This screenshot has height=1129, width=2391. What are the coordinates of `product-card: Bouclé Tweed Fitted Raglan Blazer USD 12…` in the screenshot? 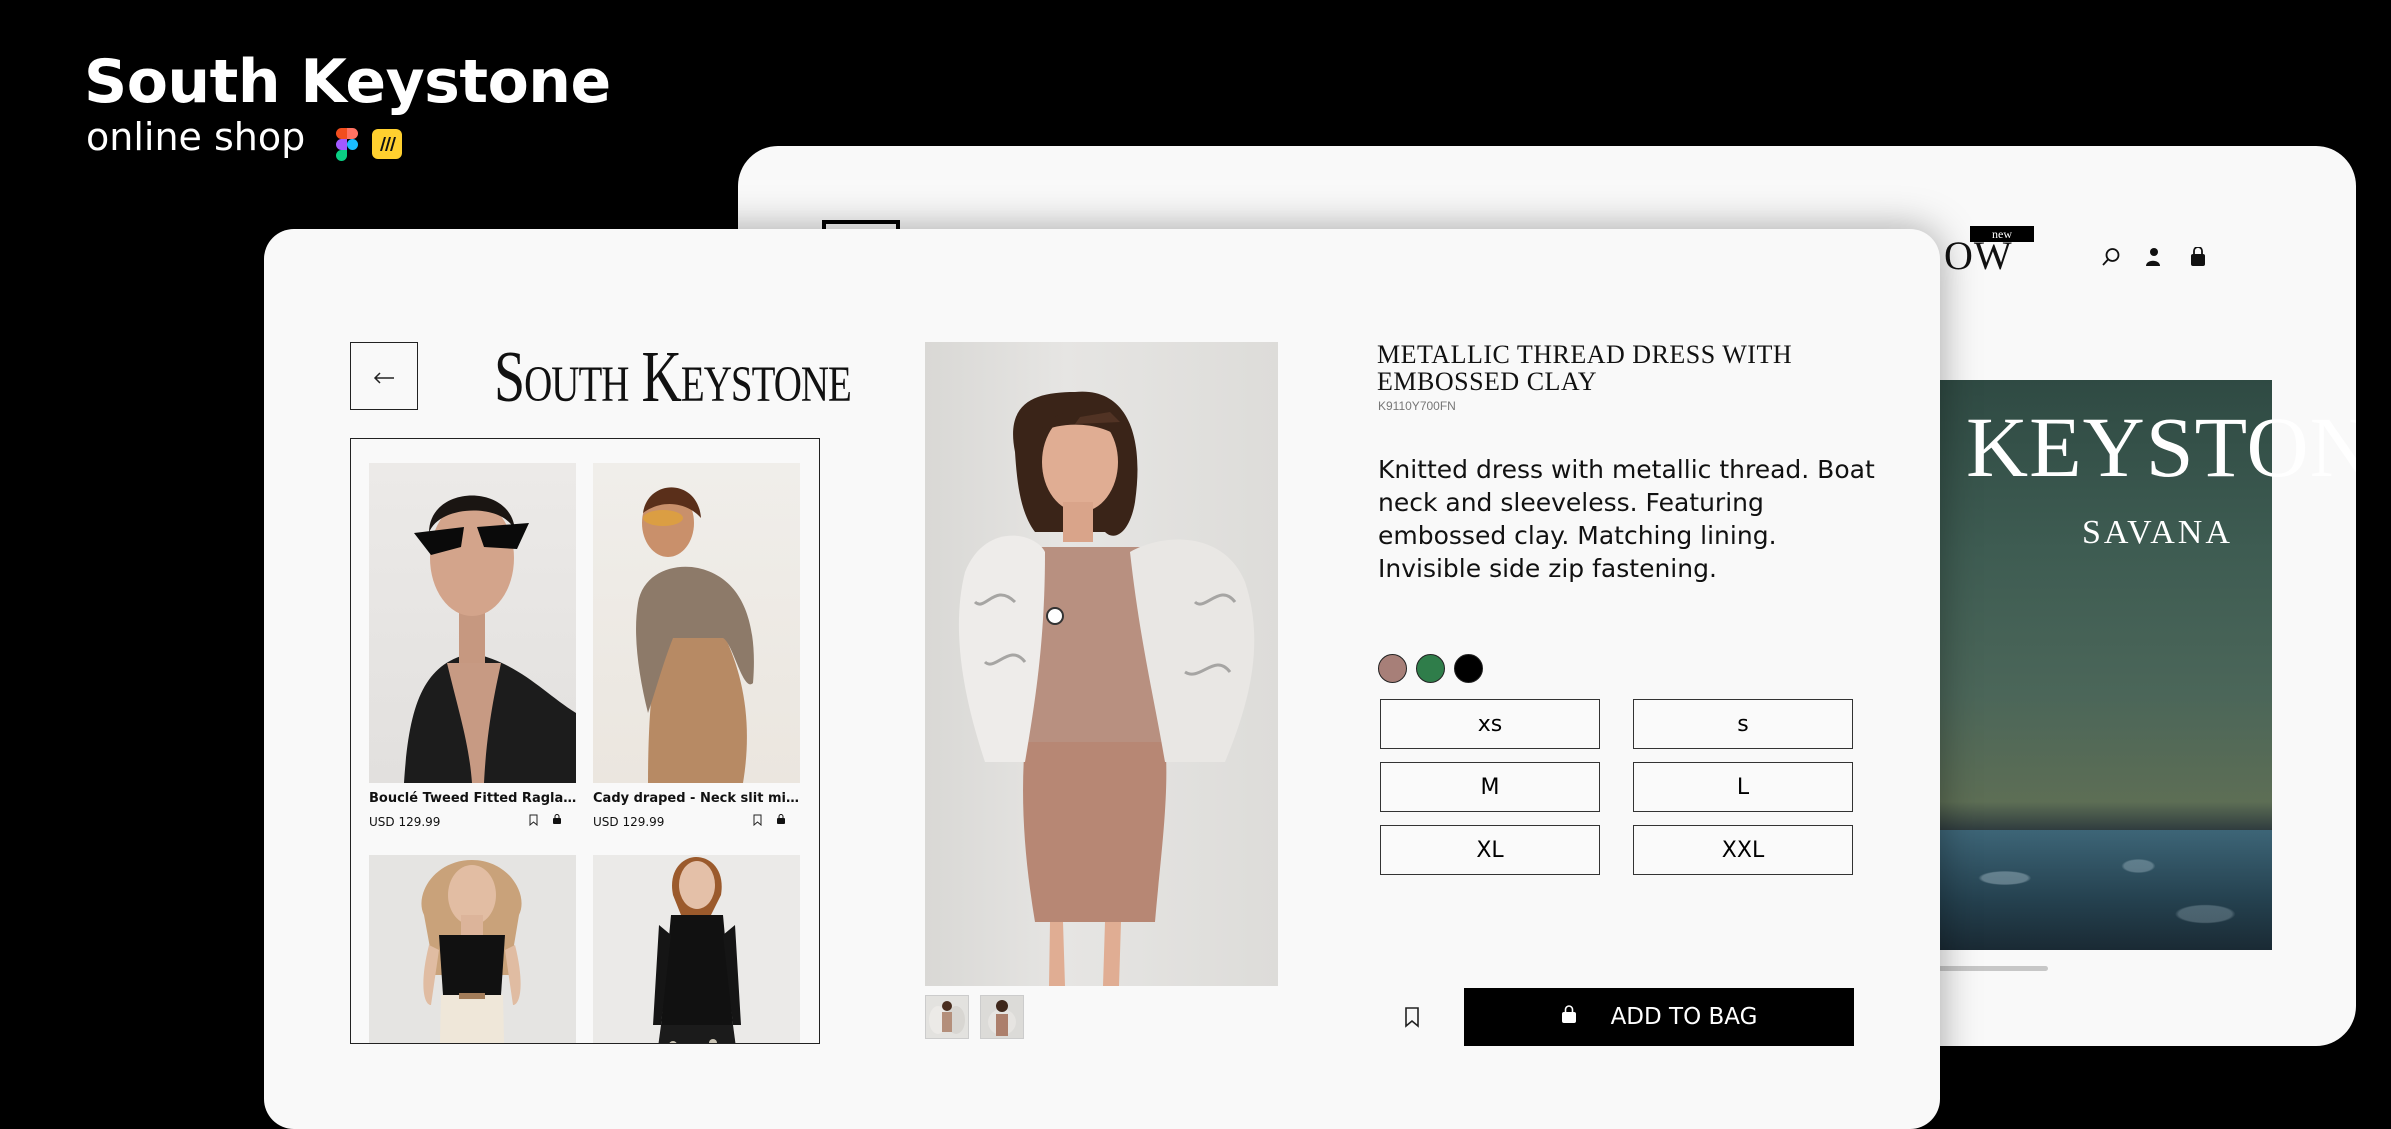 It's located at (474, 646).